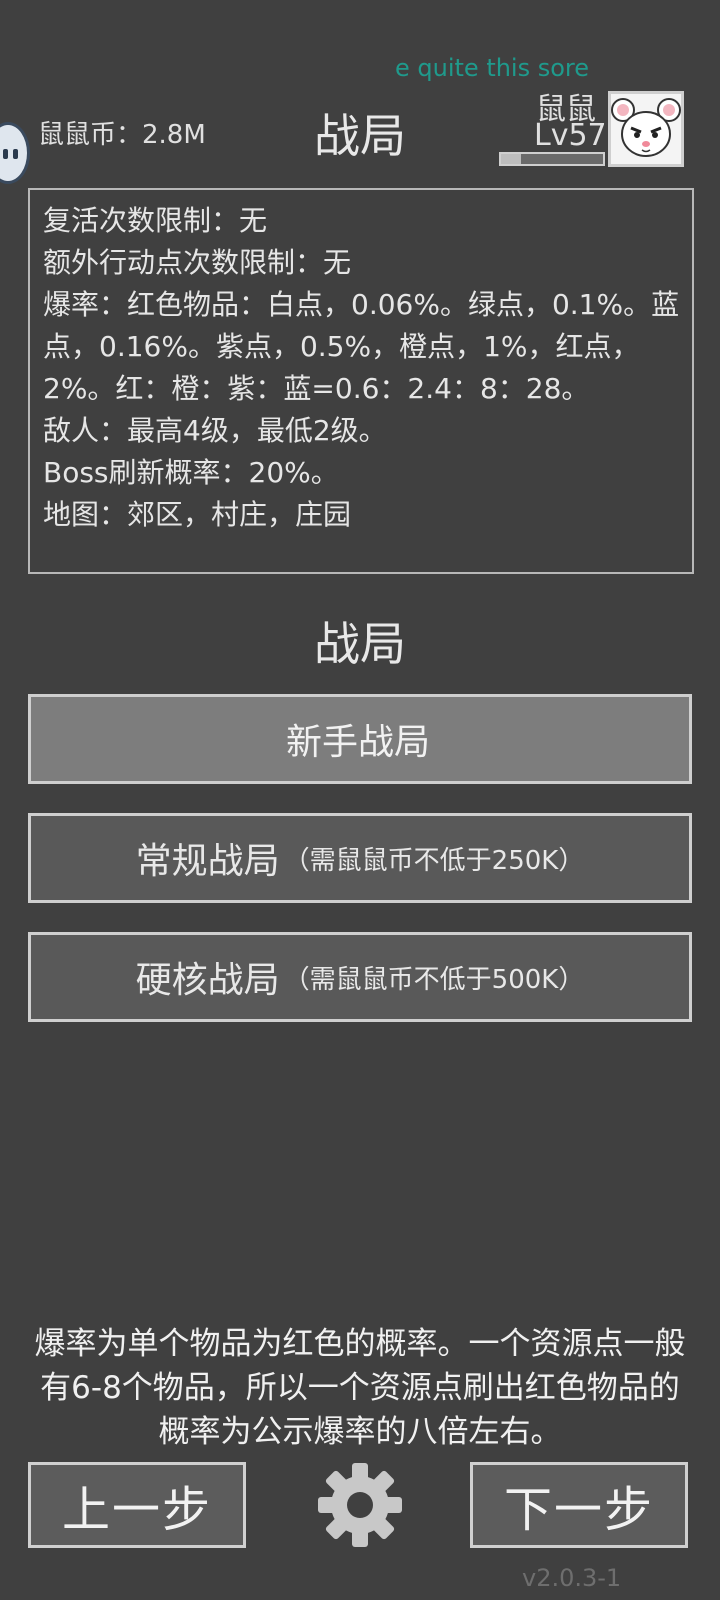 This screenshot has height=1600, width=720. Describe the element at coordinates (197, 514) in the screenshot. I see `info-line-maps: 地图：郊区，村庄，庄园` at that location.